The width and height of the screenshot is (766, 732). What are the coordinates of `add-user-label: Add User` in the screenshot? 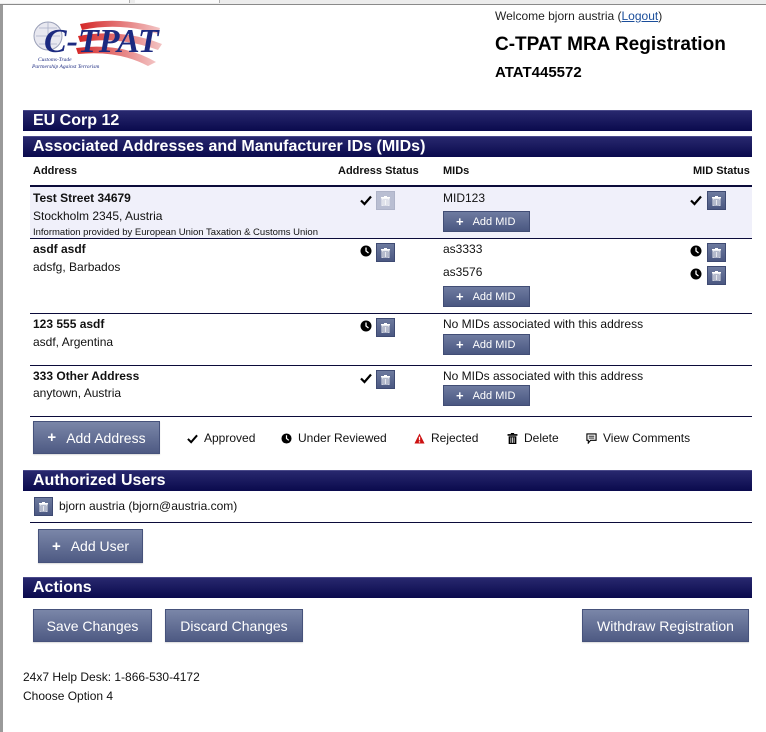 It's located at (100, 546).